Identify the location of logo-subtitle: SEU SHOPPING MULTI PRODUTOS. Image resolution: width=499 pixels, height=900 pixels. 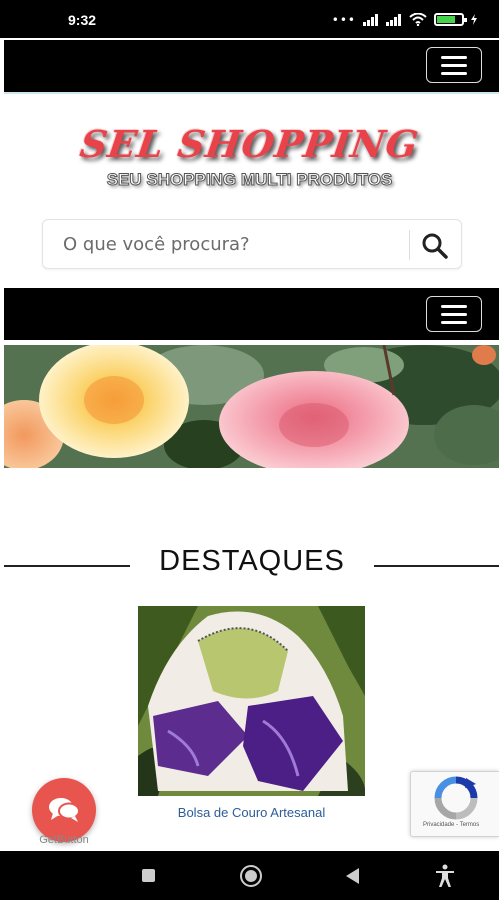
(249, 180).